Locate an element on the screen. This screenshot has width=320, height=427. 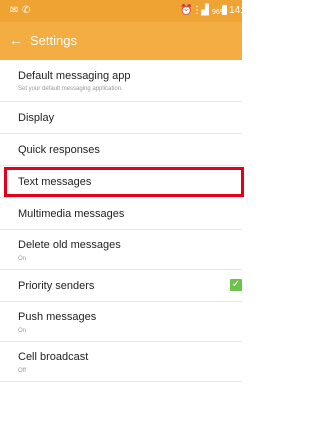
setting-multimedia-messages: Multimedia messages is located at coordinates (121, 214).